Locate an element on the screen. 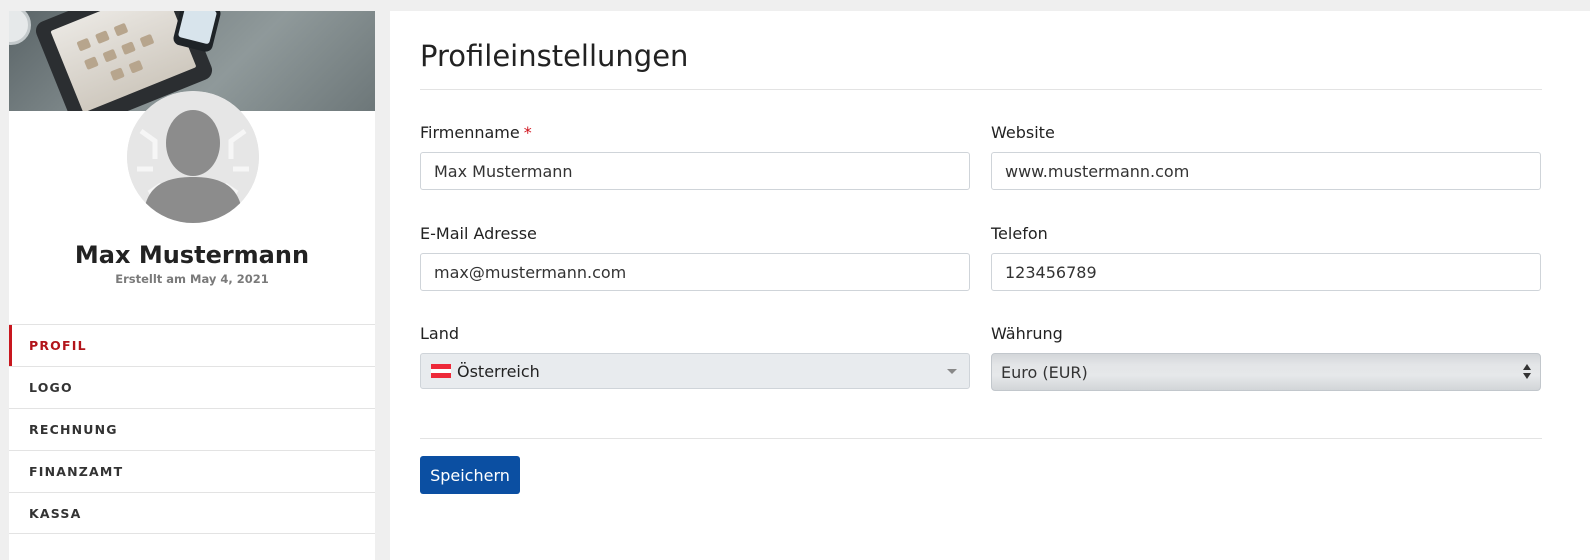  page-title: Profileinstellungen is located at coordinates (554, 56).